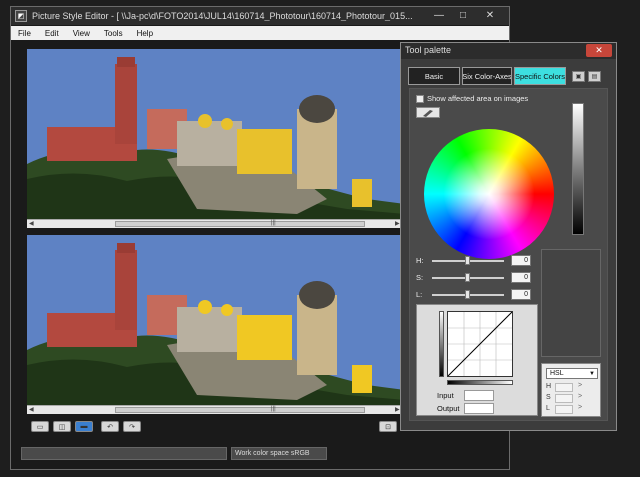 The height and width of the screenshot is (477, 640). What do you see at coordinates (521, 277) in the screenshot?
I see `saturation-value: 0` at bounding box center [521, 277].